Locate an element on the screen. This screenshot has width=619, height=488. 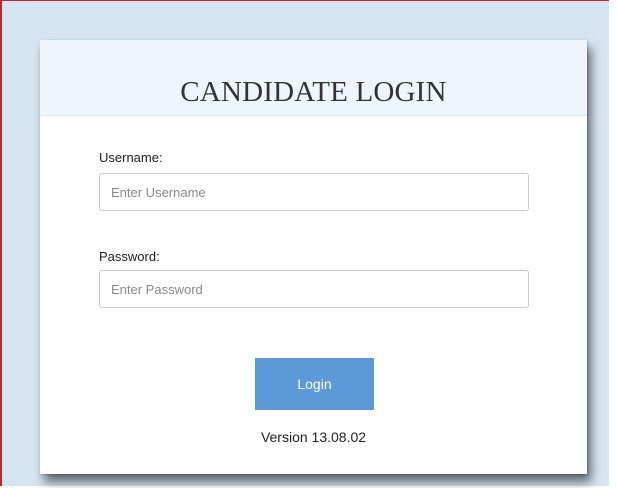
username-input is located at coordinates (314, 192).